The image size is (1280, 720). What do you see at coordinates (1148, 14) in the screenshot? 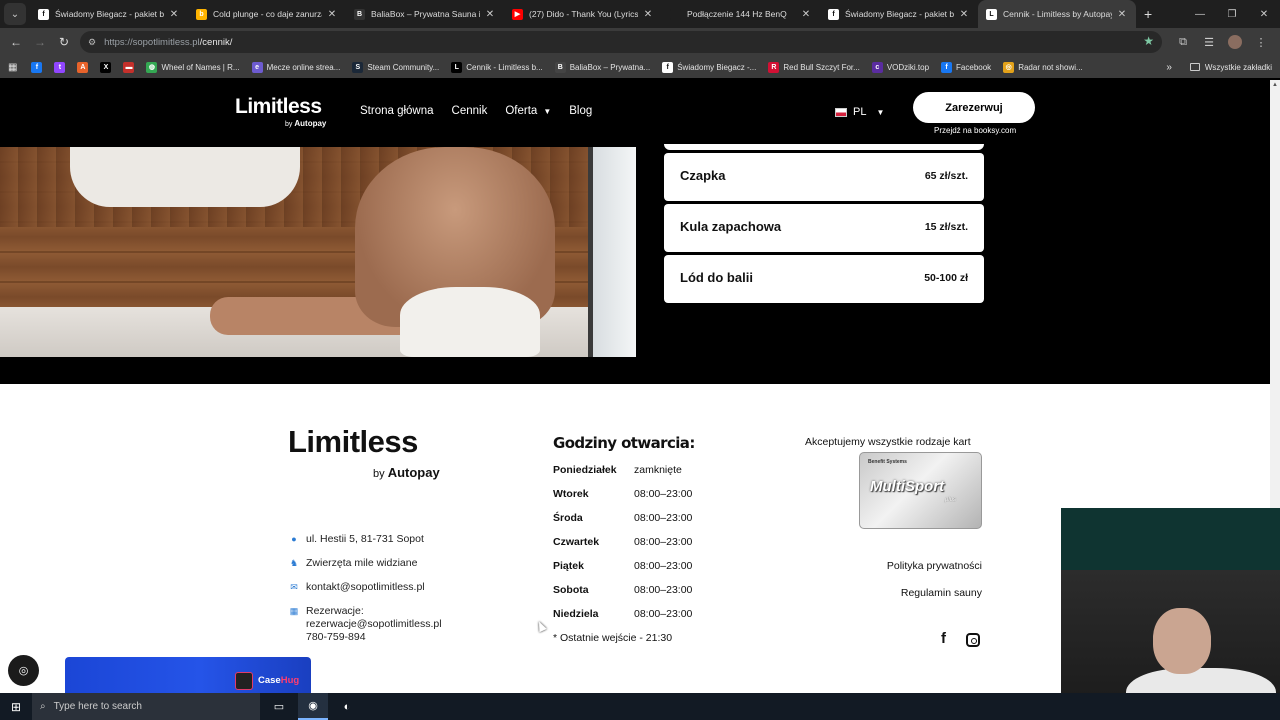
I see `new-tab-button: +` at bounding box center [1148, 14].